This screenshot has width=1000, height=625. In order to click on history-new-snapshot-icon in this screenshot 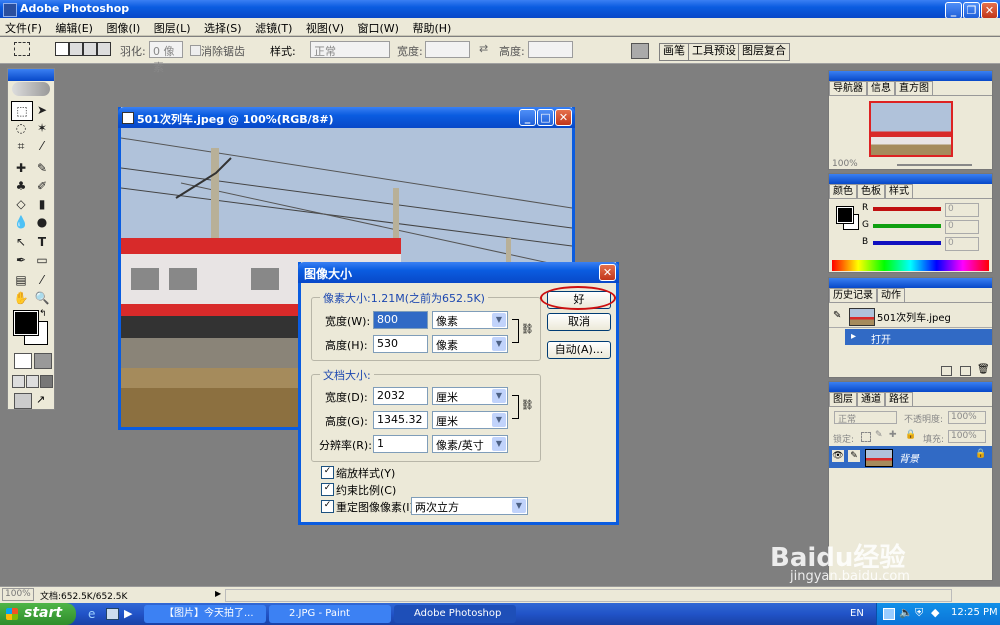, I will do `click(965, 371)`.